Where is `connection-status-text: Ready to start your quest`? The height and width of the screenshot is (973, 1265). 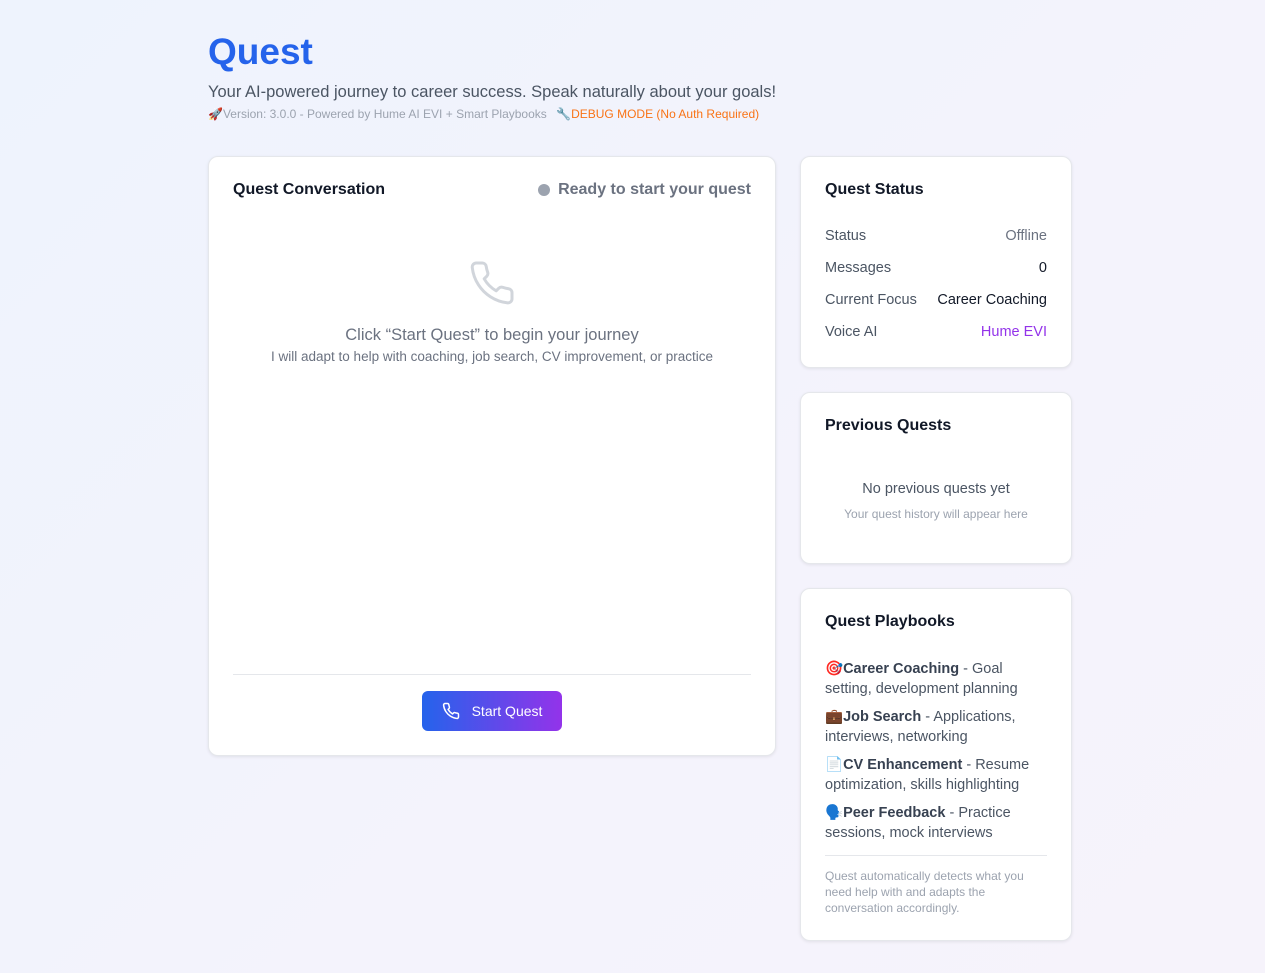
connection-status-text: Ready to start your quest is located at coordinates (654, 189).